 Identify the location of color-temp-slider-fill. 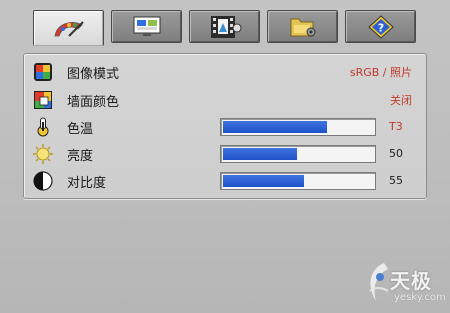
(275, 127).